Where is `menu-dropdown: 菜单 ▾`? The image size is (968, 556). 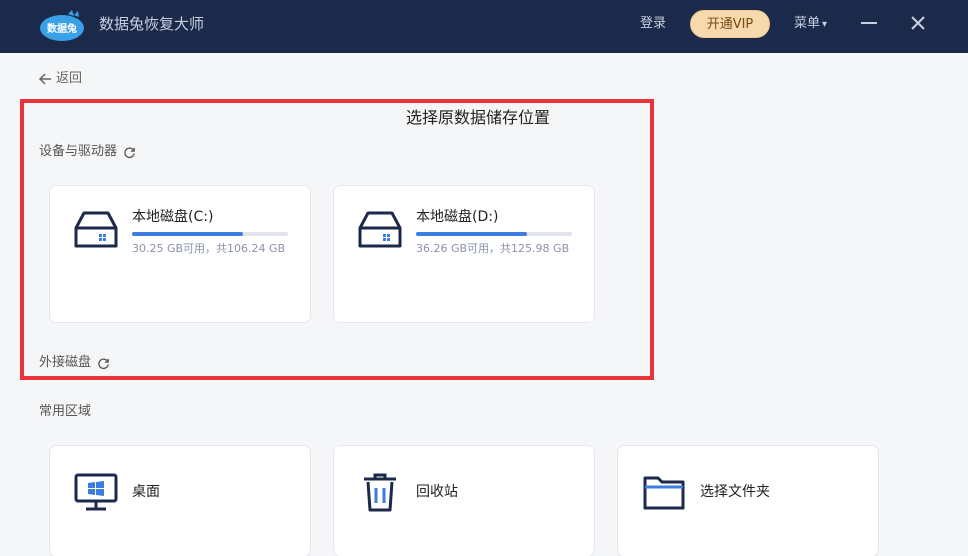 menu-dropdown: 菜单 ▾ is located at coordinates (810, 24).